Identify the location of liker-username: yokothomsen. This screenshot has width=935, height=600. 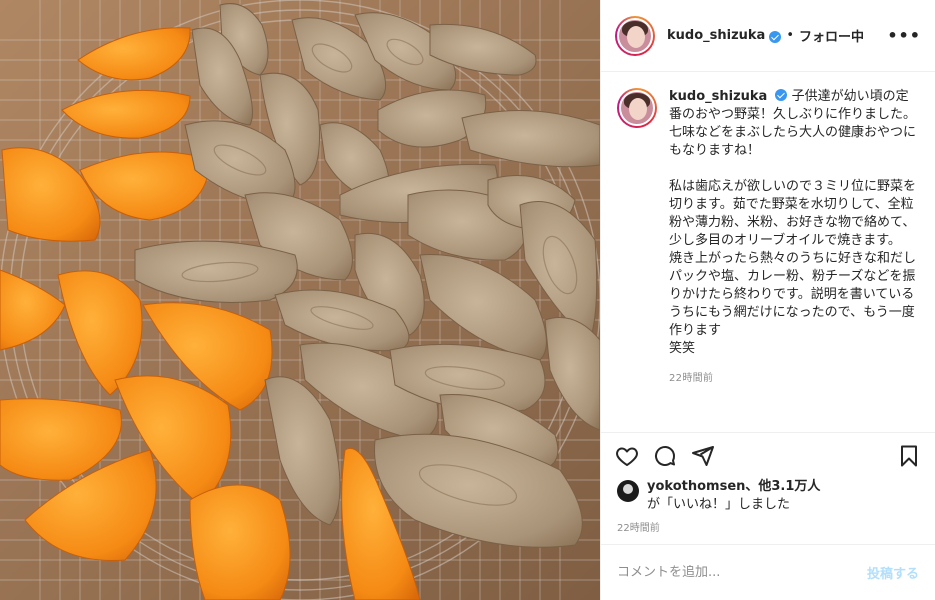
(696, 486).